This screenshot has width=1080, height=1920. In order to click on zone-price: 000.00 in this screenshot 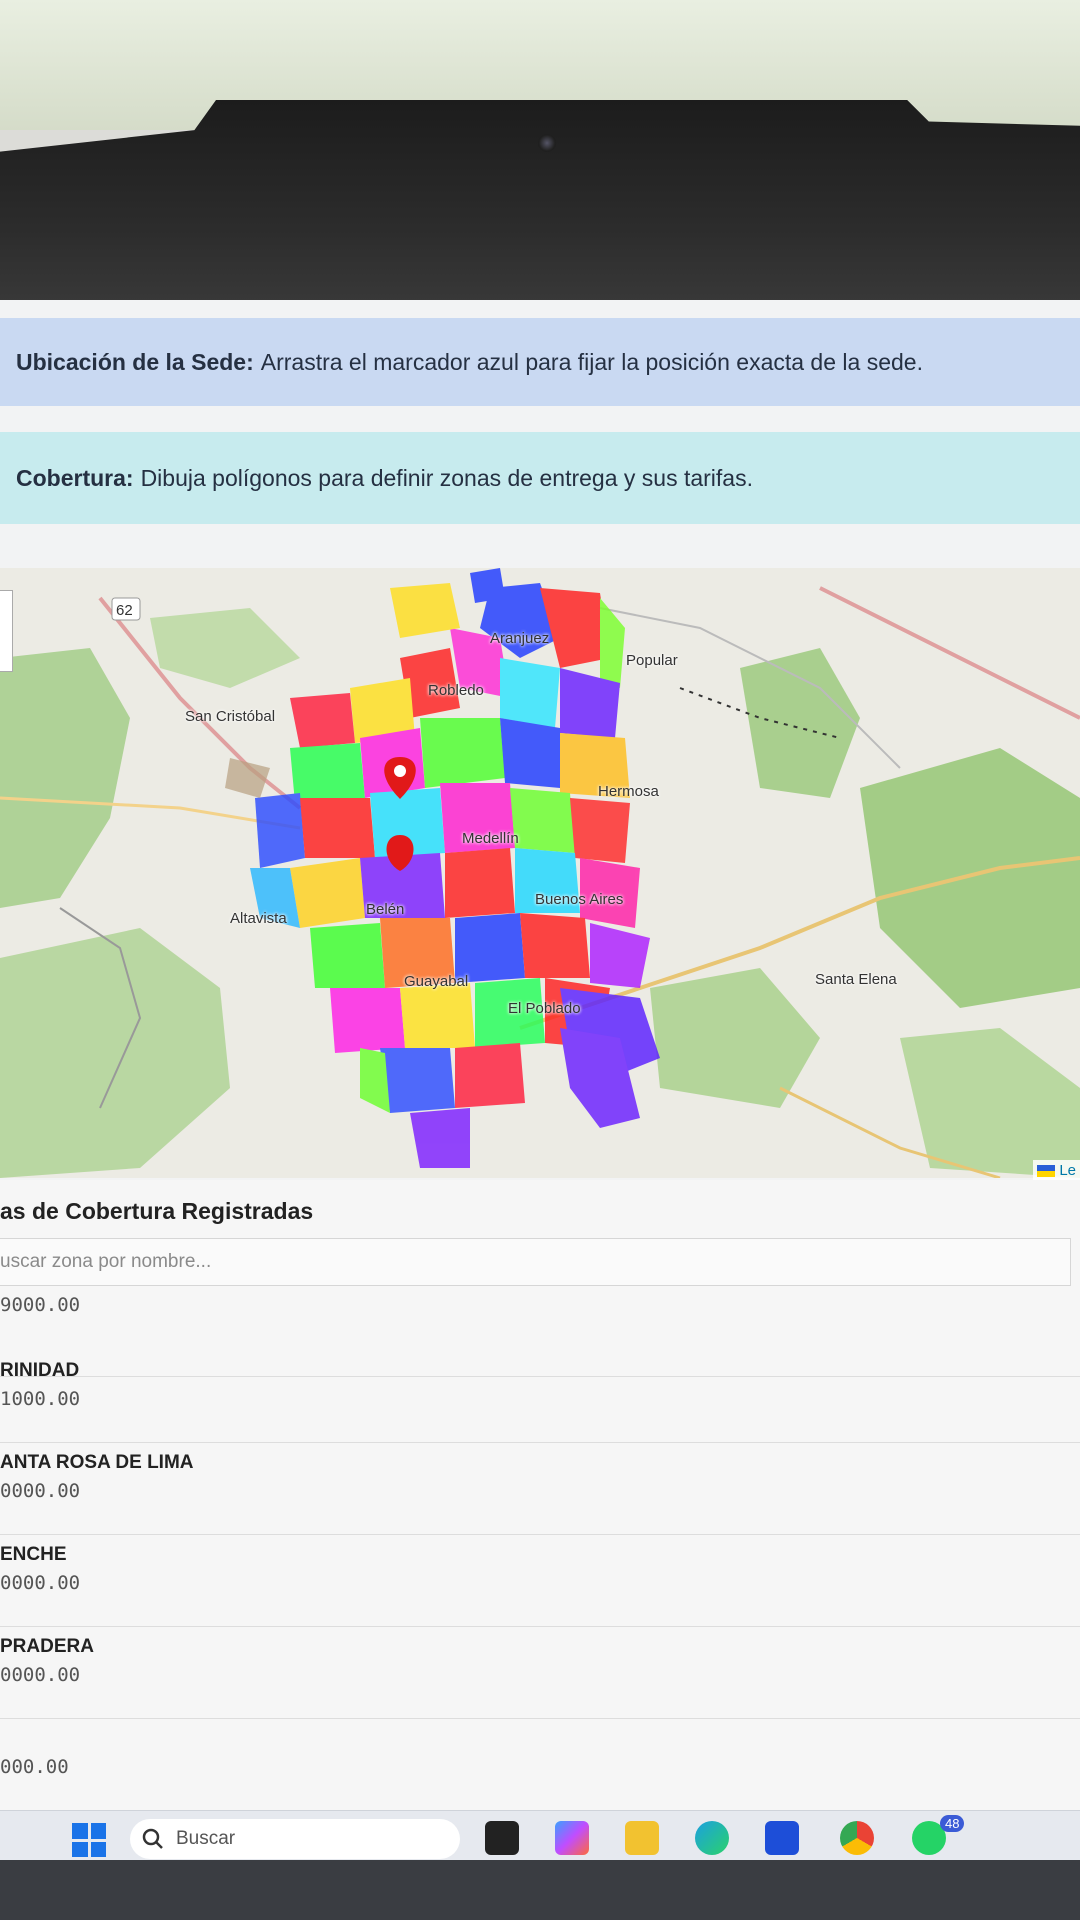, I will do `click(34, 1767)`.